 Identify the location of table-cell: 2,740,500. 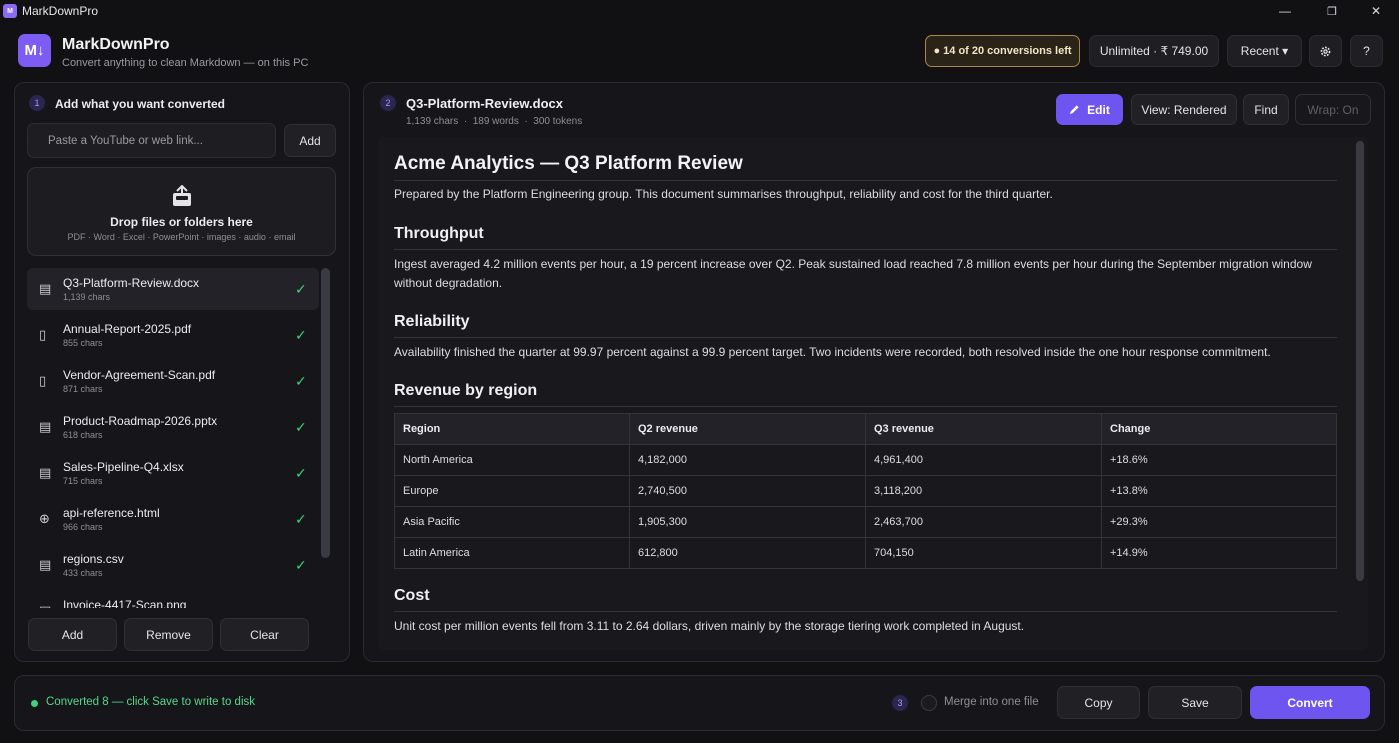
(747, 491).